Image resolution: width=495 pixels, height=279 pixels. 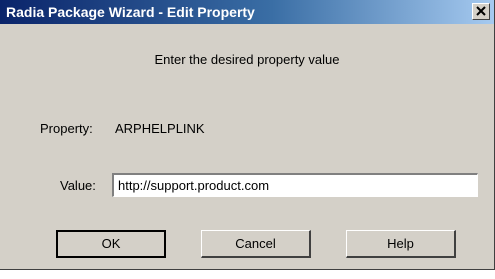 What do you see at coordinates (247, 59) in the screenshot?
I see `prompt-text: Enter the desired property value` at bounding box center [247, 59].